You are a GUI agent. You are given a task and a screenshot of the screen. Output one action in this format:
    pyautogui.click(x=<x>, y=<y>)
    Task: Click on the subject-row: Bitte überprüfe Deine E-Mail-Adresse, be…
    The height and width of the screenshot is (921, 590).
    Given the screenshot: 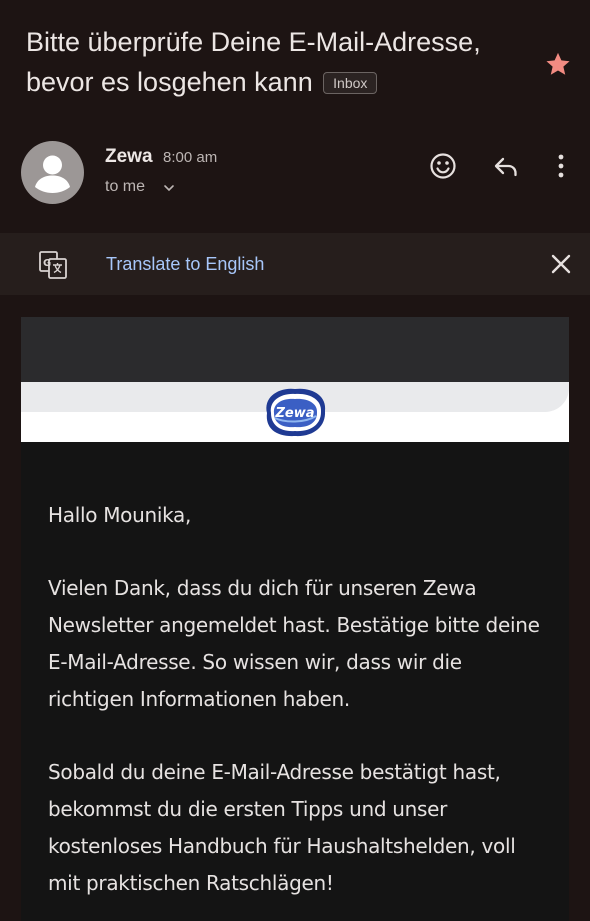 What is the action you would take?
    pyautogui.click(x=286, y=62)
    